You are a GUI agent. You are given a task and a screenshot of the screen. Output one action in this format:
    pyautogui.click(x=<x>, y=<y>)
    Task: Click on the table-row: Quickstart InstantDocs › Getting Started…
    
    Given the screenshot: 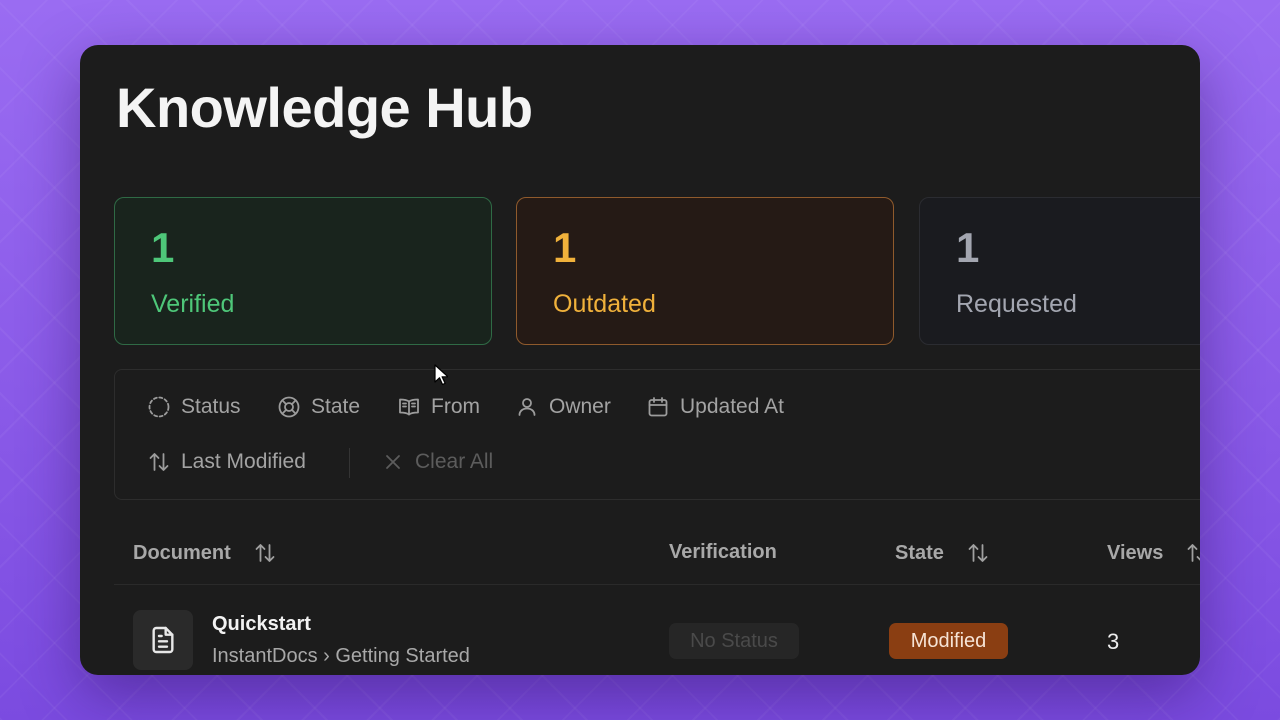 What is the action you would take?
    pyautogui.click(x=657, y=638)
    